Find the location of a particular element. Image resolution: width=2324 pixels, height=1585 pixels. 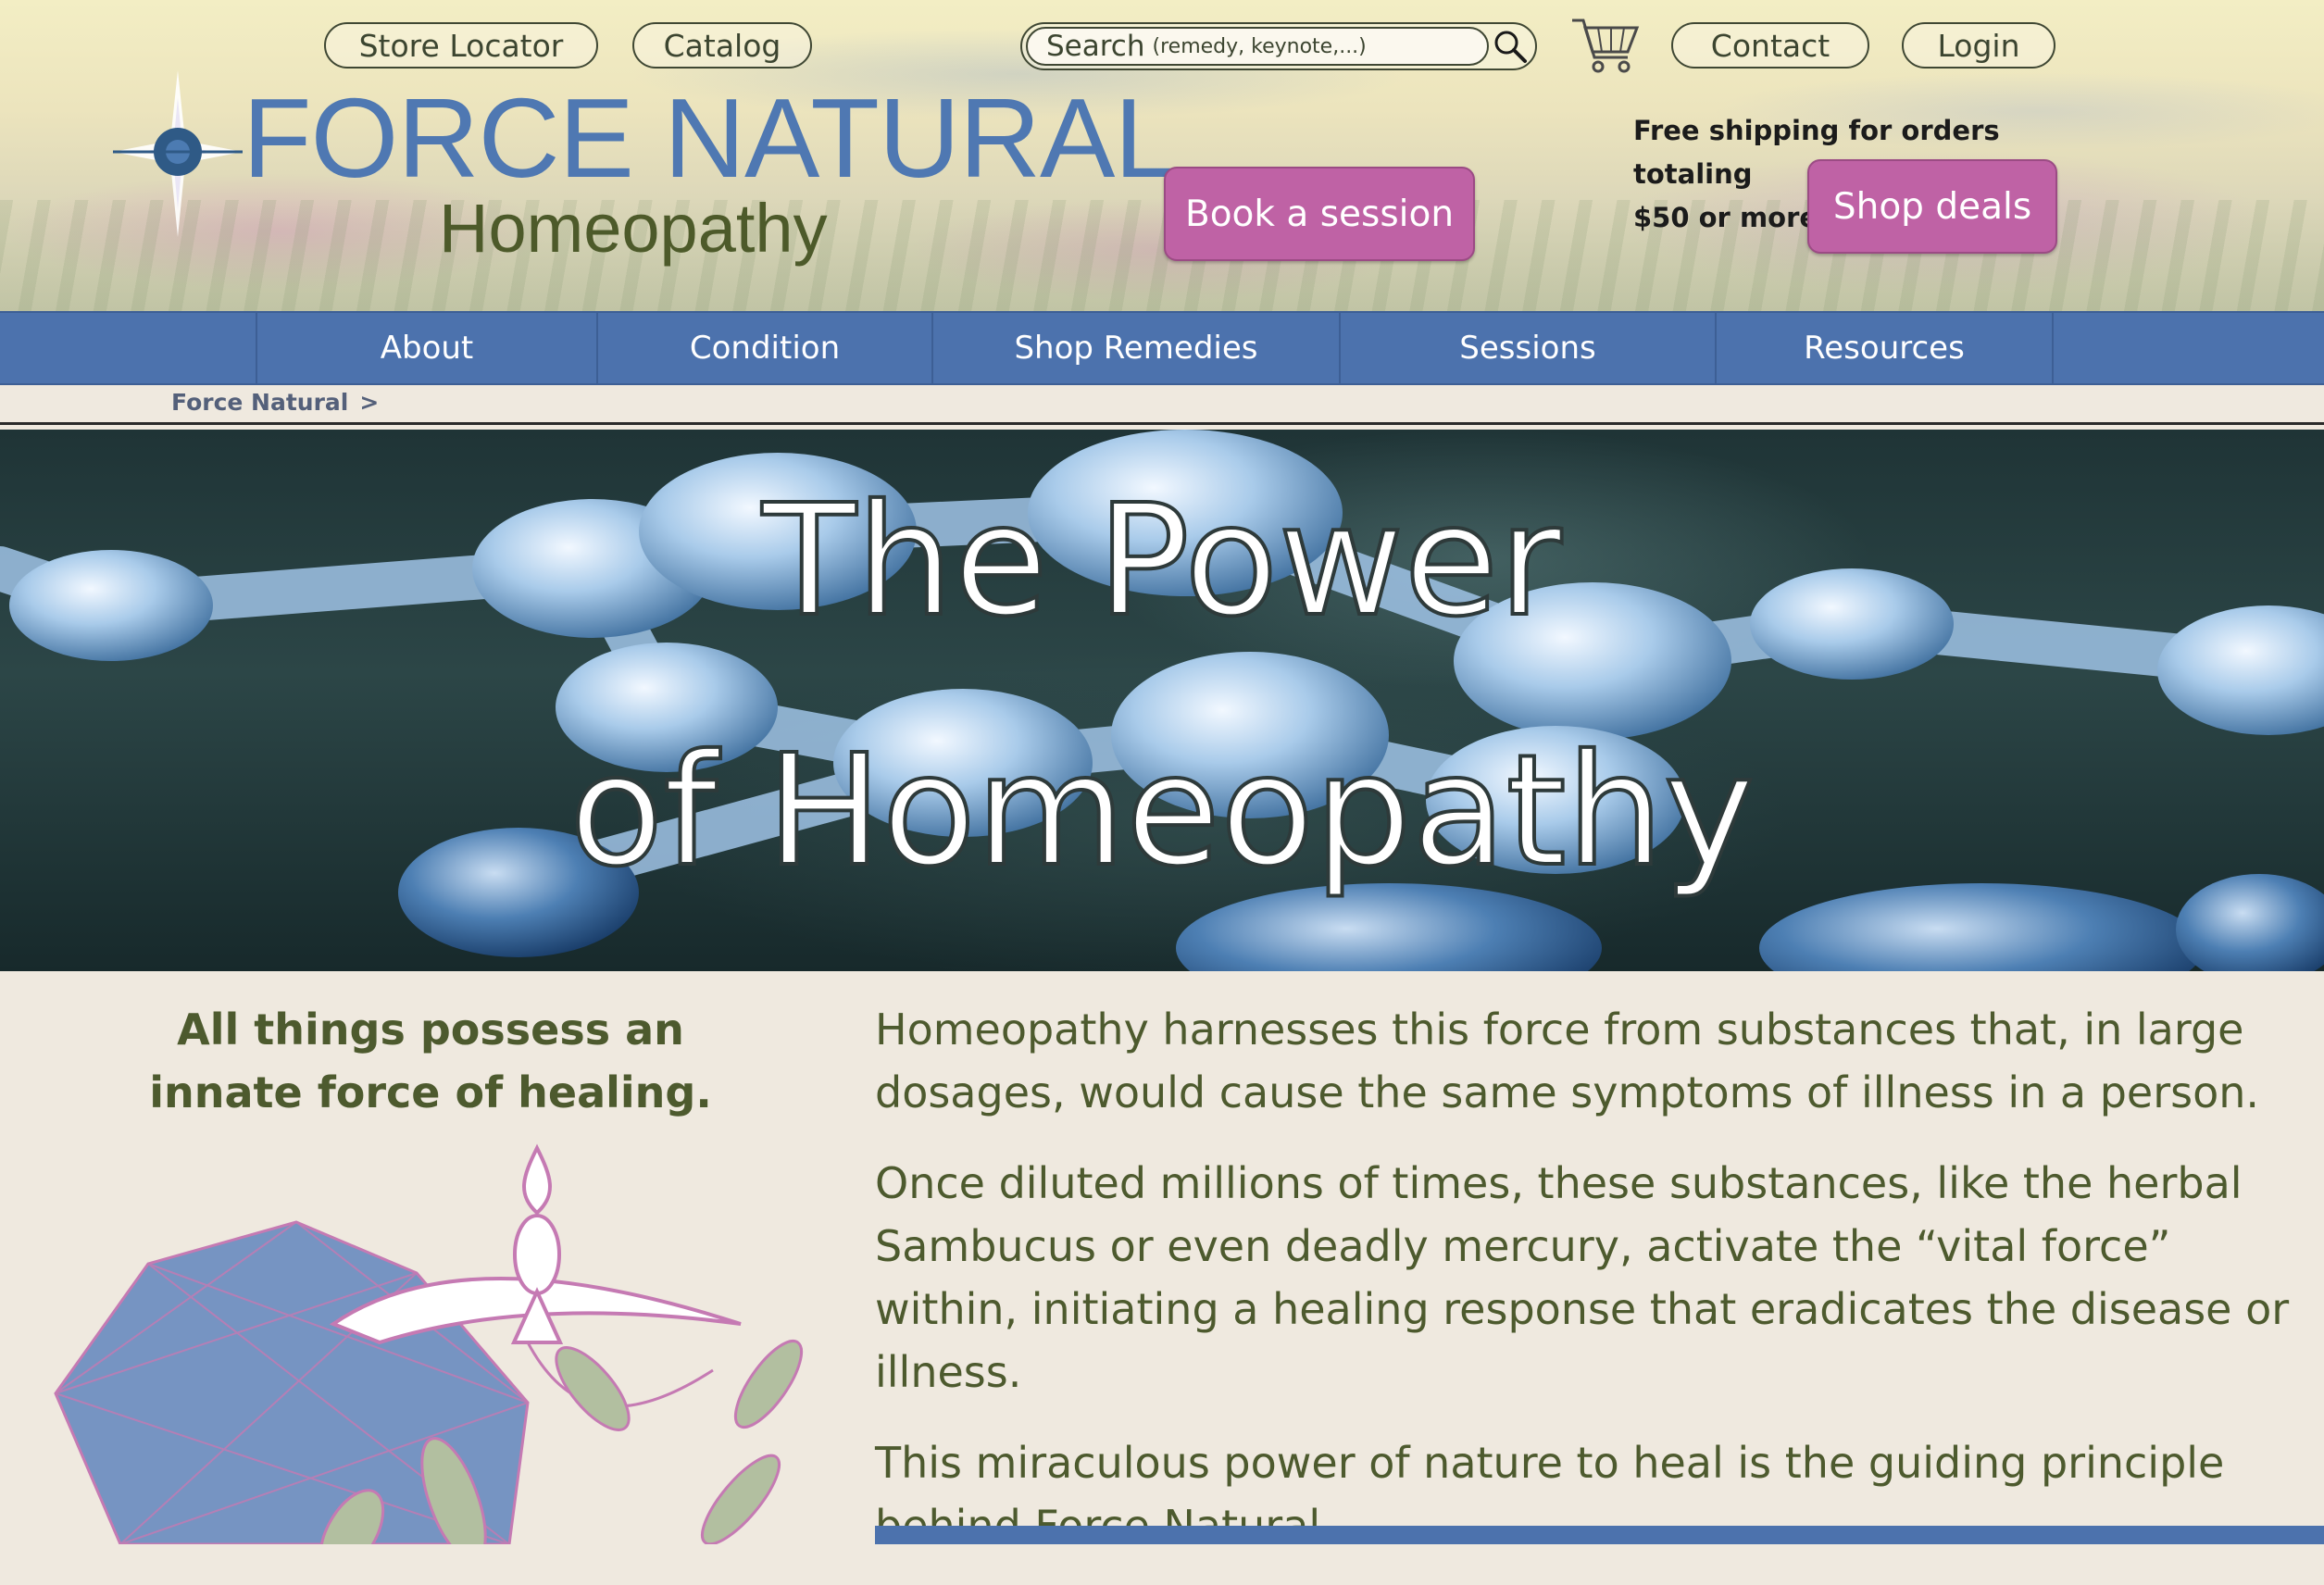

search-input: Search (remedy, keynote,...) is located at coordinates (1257, 46).